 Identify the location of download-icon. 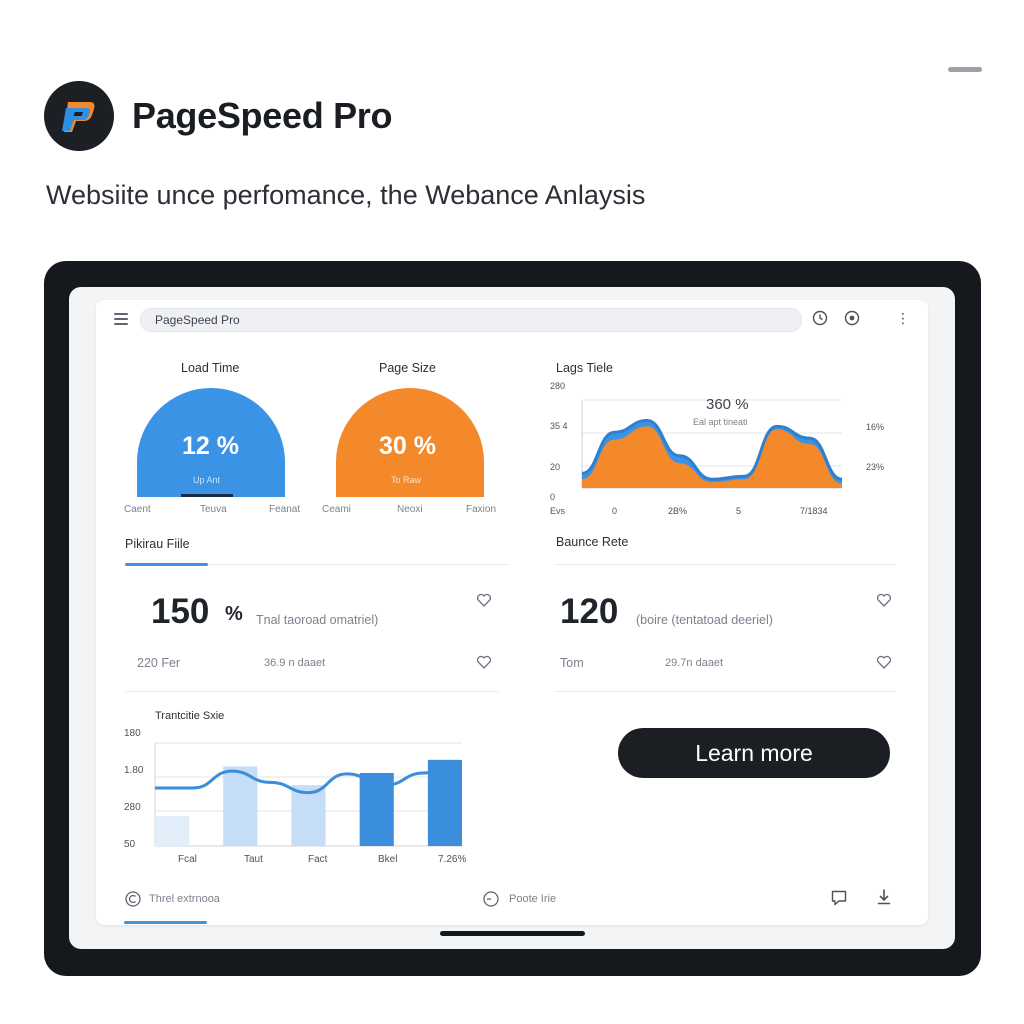
(884, 897).